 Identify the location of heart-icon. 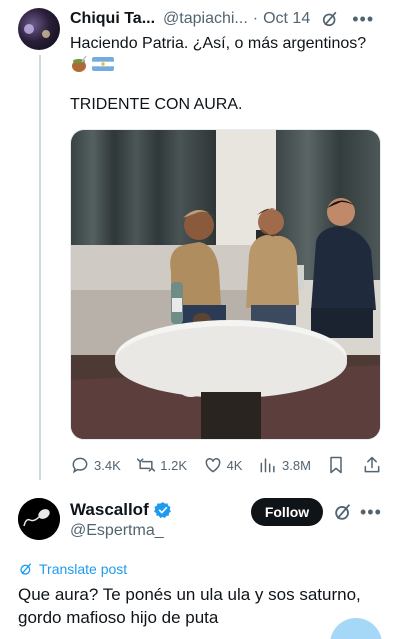
(212, 465).